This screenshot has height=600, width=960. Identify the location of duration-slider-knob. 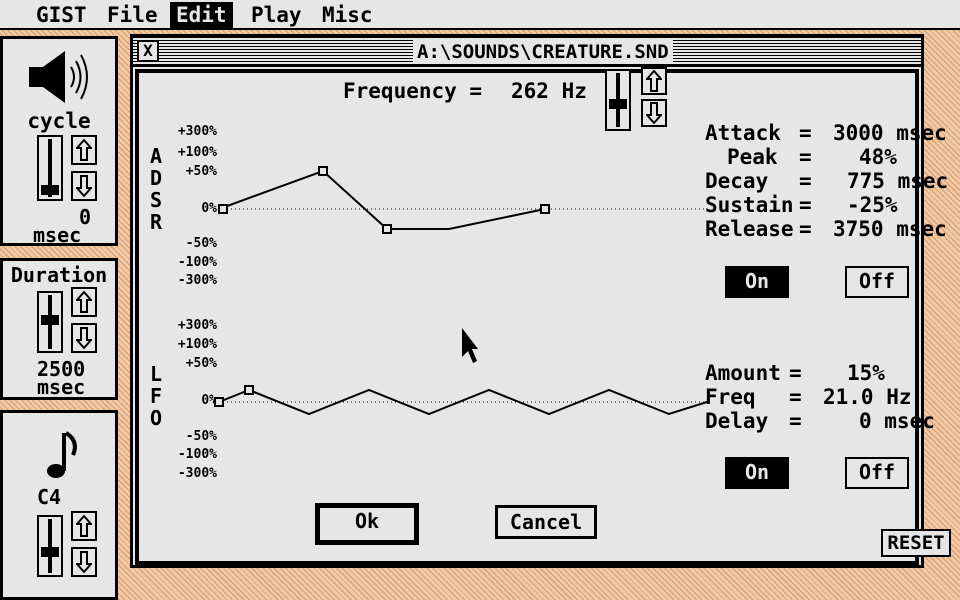
(50, 320).